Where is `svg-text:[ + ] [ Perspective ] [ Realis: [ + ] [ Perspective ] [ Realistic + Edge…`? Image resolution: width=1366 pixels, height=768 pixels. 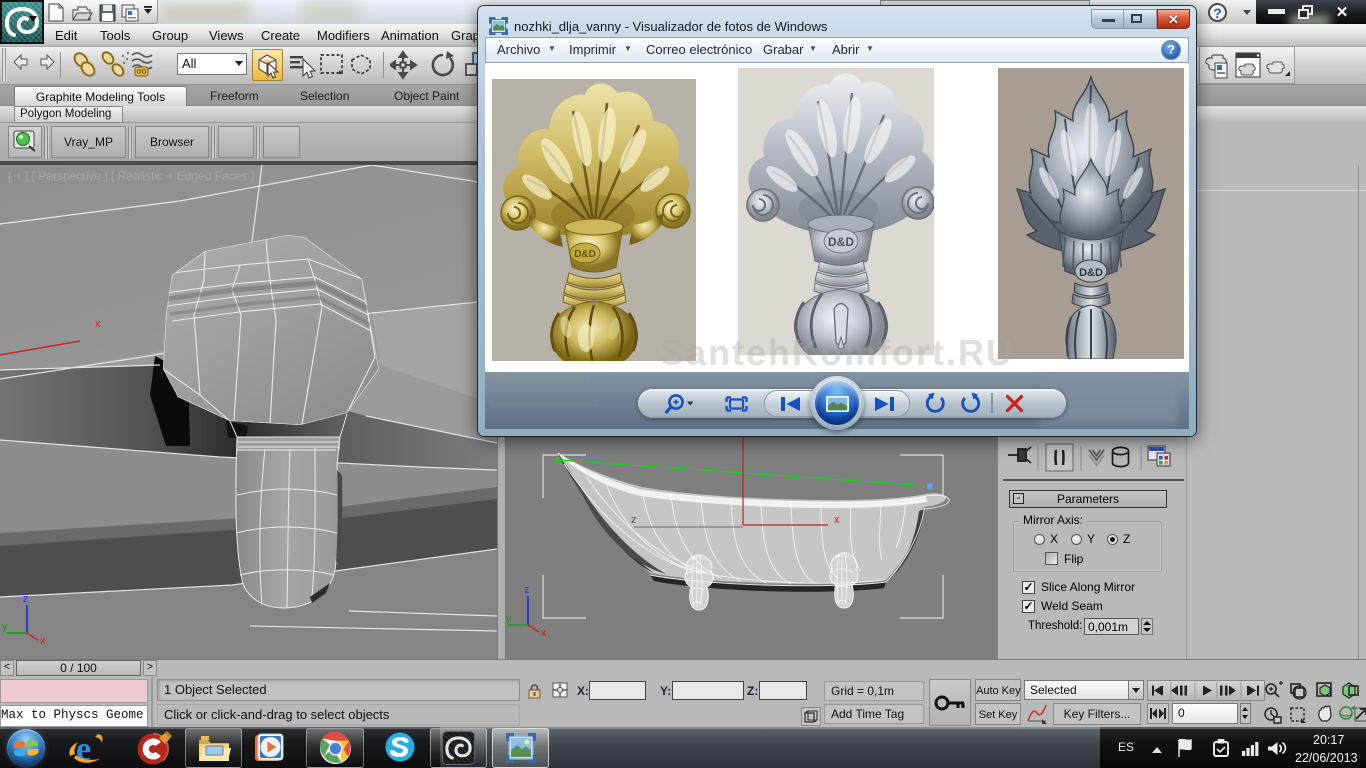
svg-text:[ + ] [ Perspective ] [ Realis: [ + ] [ Perspective ] [ Realistic + Edge… is located at coordinates (131, 176).